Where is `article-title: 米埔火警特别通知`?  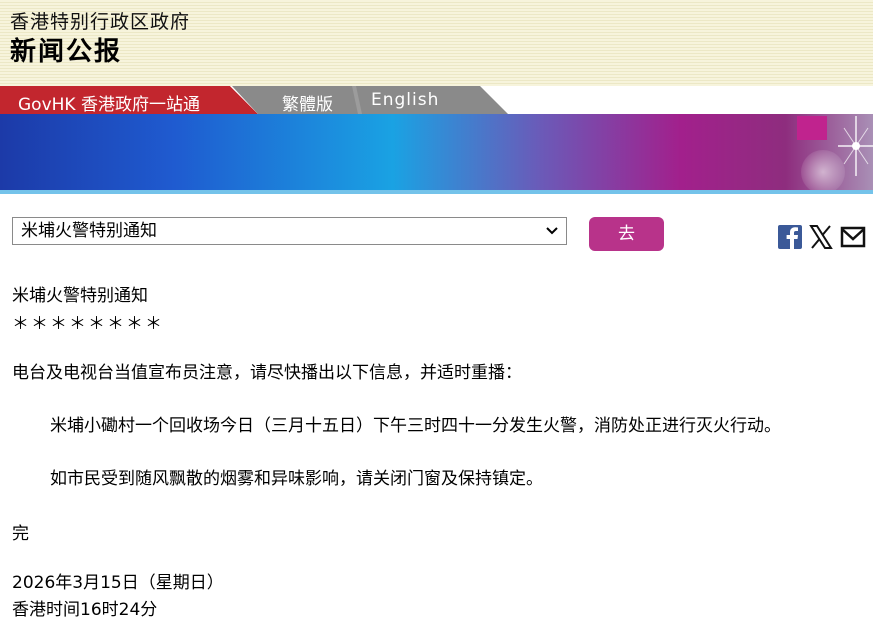 article-title: 米埔火警特别通知 is located at coordinates (80, 296).